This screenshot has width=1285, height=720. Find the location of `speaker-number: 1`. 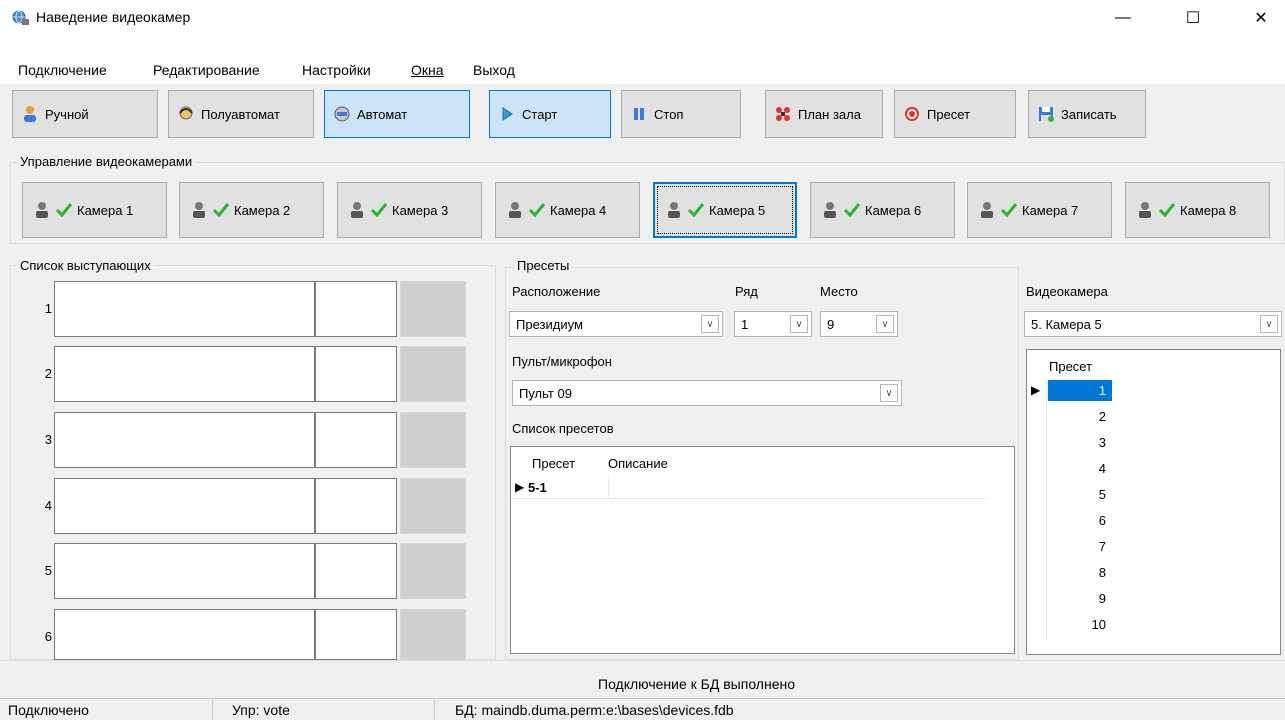

speaker-number: 1 is located at coordinates (48, 308).